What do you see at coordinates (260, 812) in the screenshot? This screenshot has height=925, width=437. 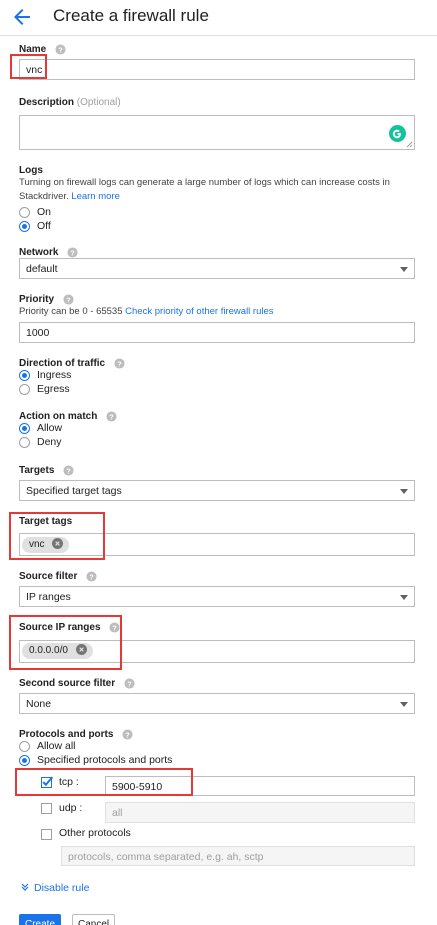 I see `udp-ports-input: all` at bounding box center [260, 812].